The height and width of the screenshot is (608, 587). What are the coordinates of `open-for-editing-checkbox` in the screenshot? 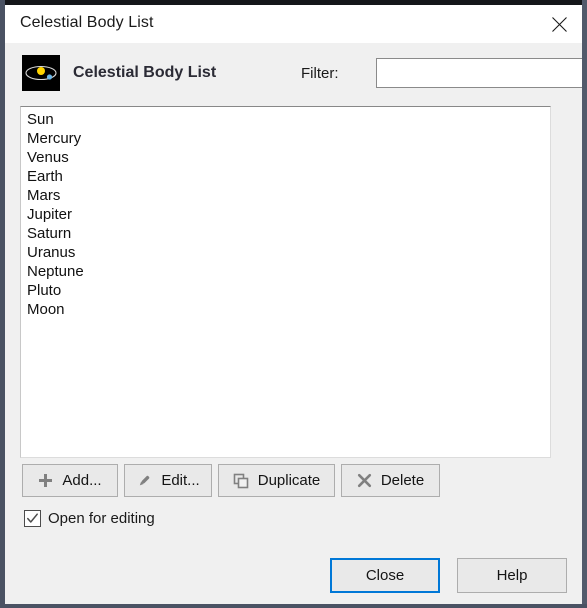 It's located at (32, 518).